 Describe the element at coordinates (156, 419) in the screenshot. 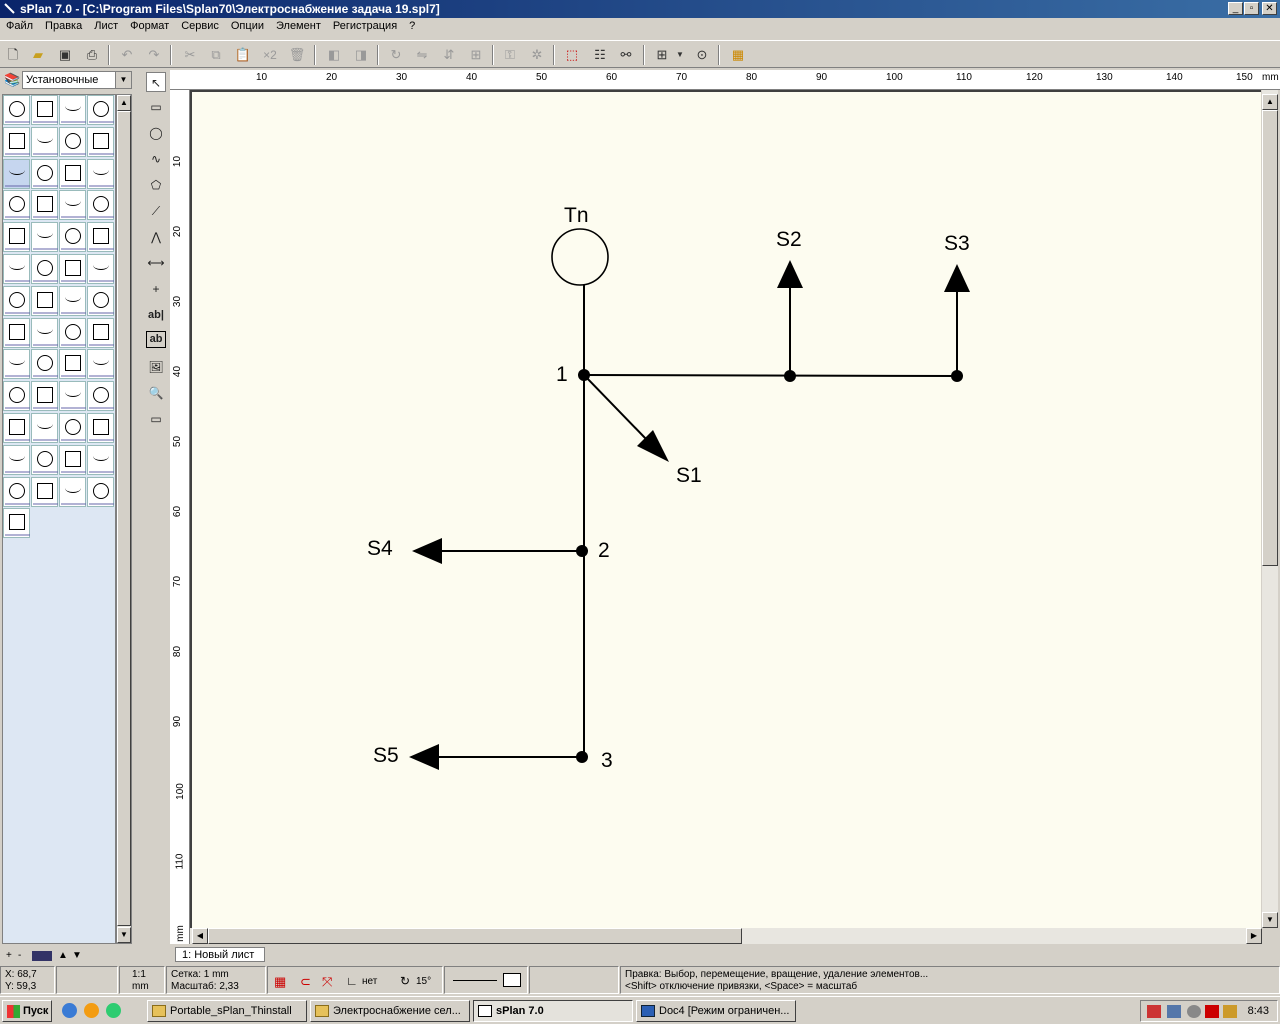

I see `measure-tool-icon: ▭` at that location.